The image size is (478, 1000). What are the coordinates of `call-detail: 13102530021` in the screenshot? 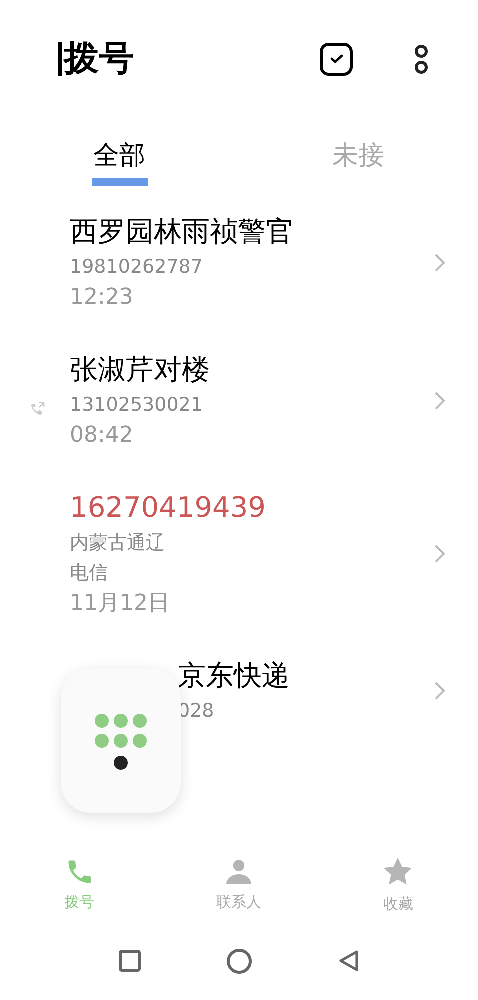 It's located at (137, 405).